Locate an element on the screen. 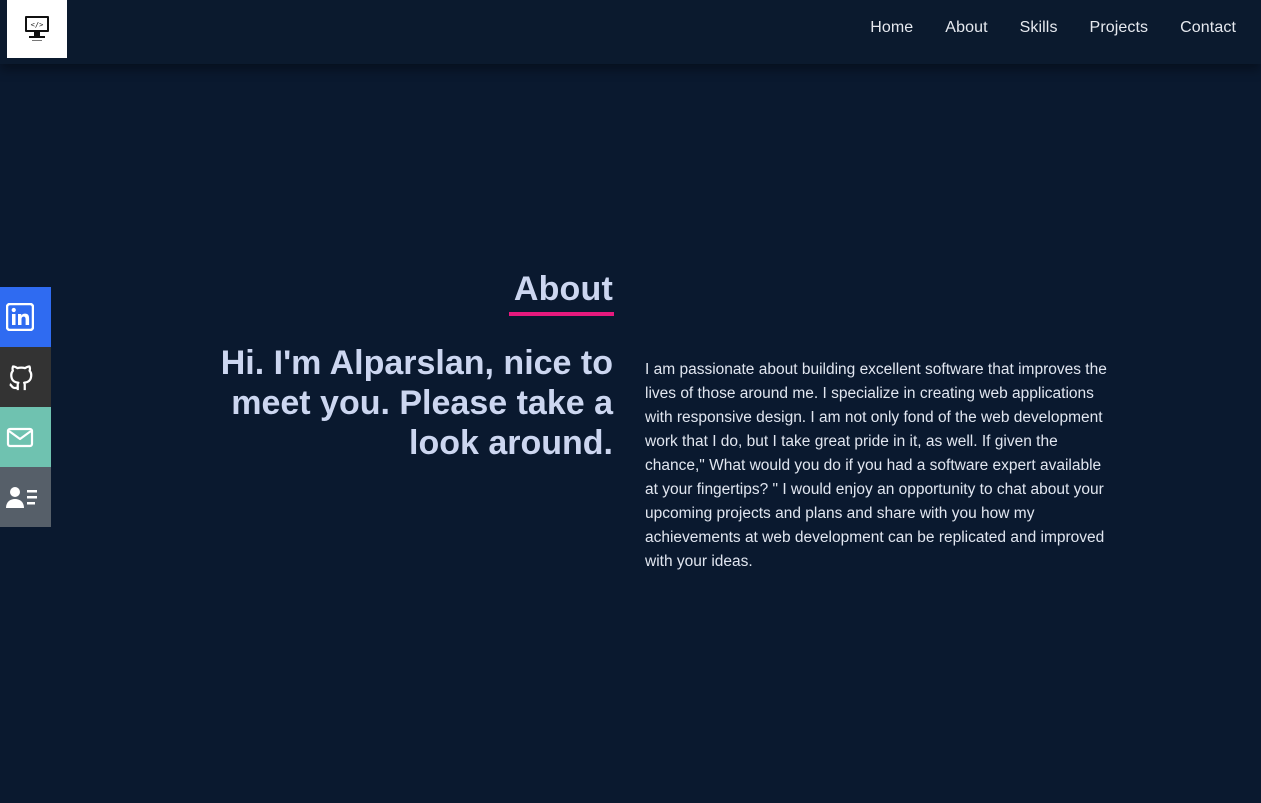 This screenshot has width=1261, height=803. nav-contact: Contact is located at coordinates (1208, 28).